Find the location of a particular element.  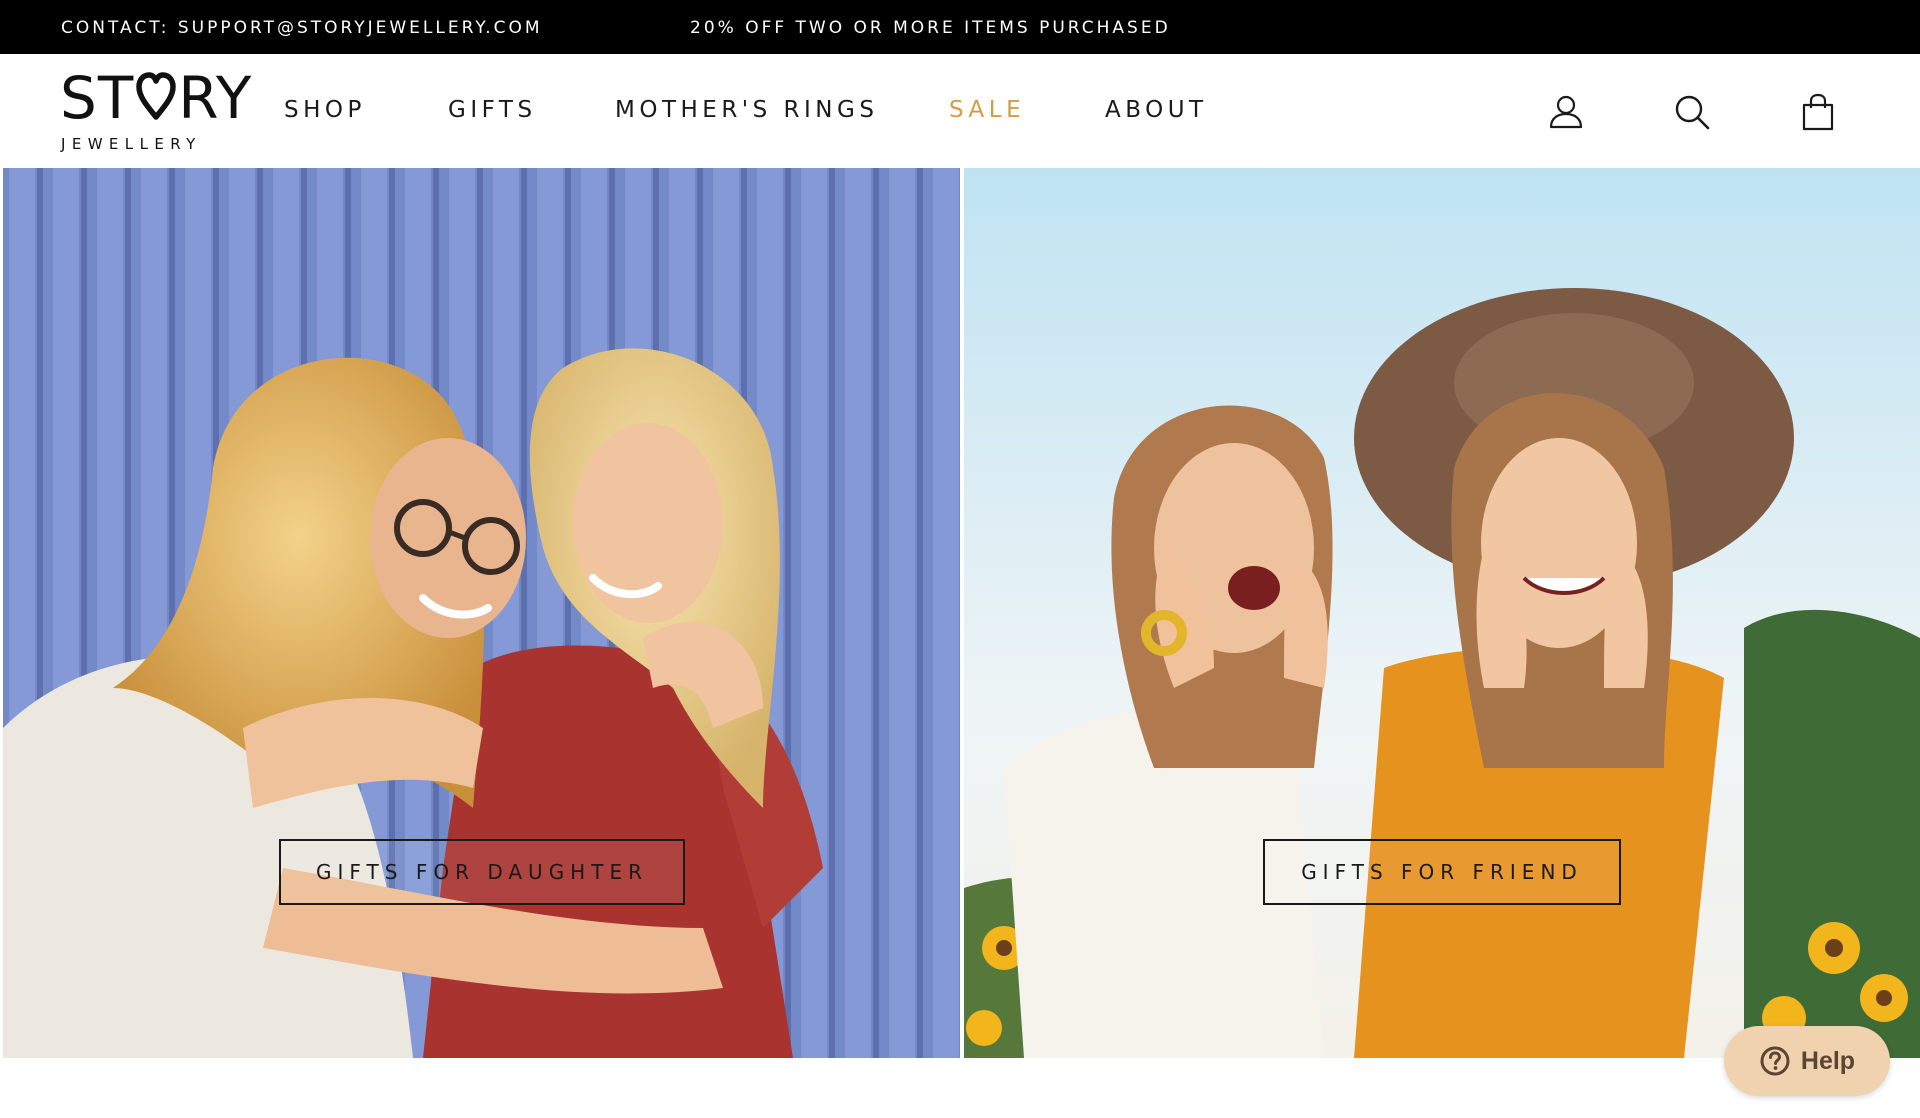

help-button: Help is located at coordinates (1807, 1061).